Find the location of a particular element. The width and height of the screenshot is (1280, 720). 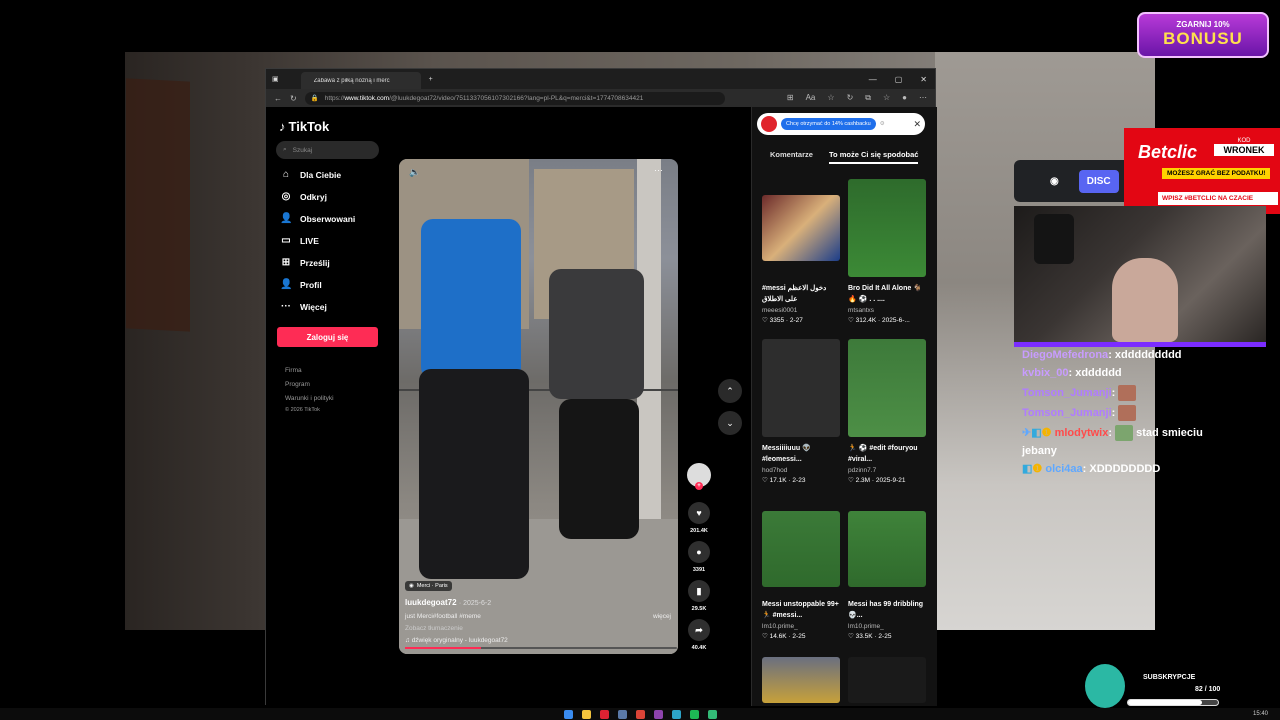

prev-video-button: ⌃ is located at coordinates (730, 391).